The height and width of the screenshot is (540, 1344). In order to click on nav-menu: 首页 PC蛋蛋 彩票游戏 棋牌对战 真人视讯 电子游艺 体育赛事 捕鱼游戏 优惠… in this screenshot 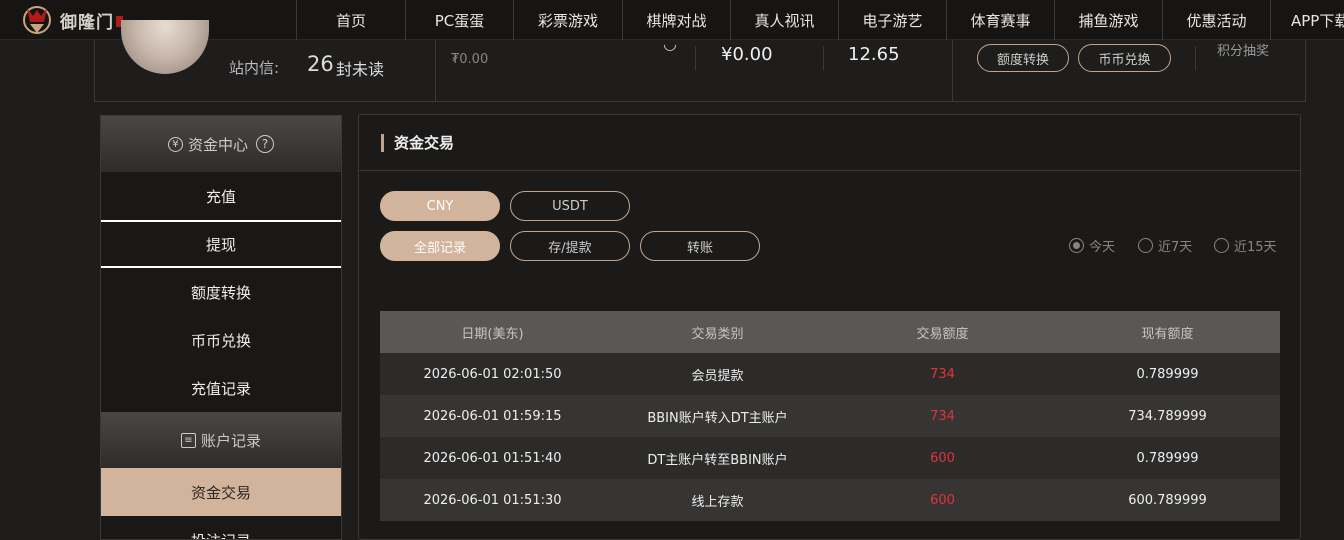, I will do `click(820, 20)`.